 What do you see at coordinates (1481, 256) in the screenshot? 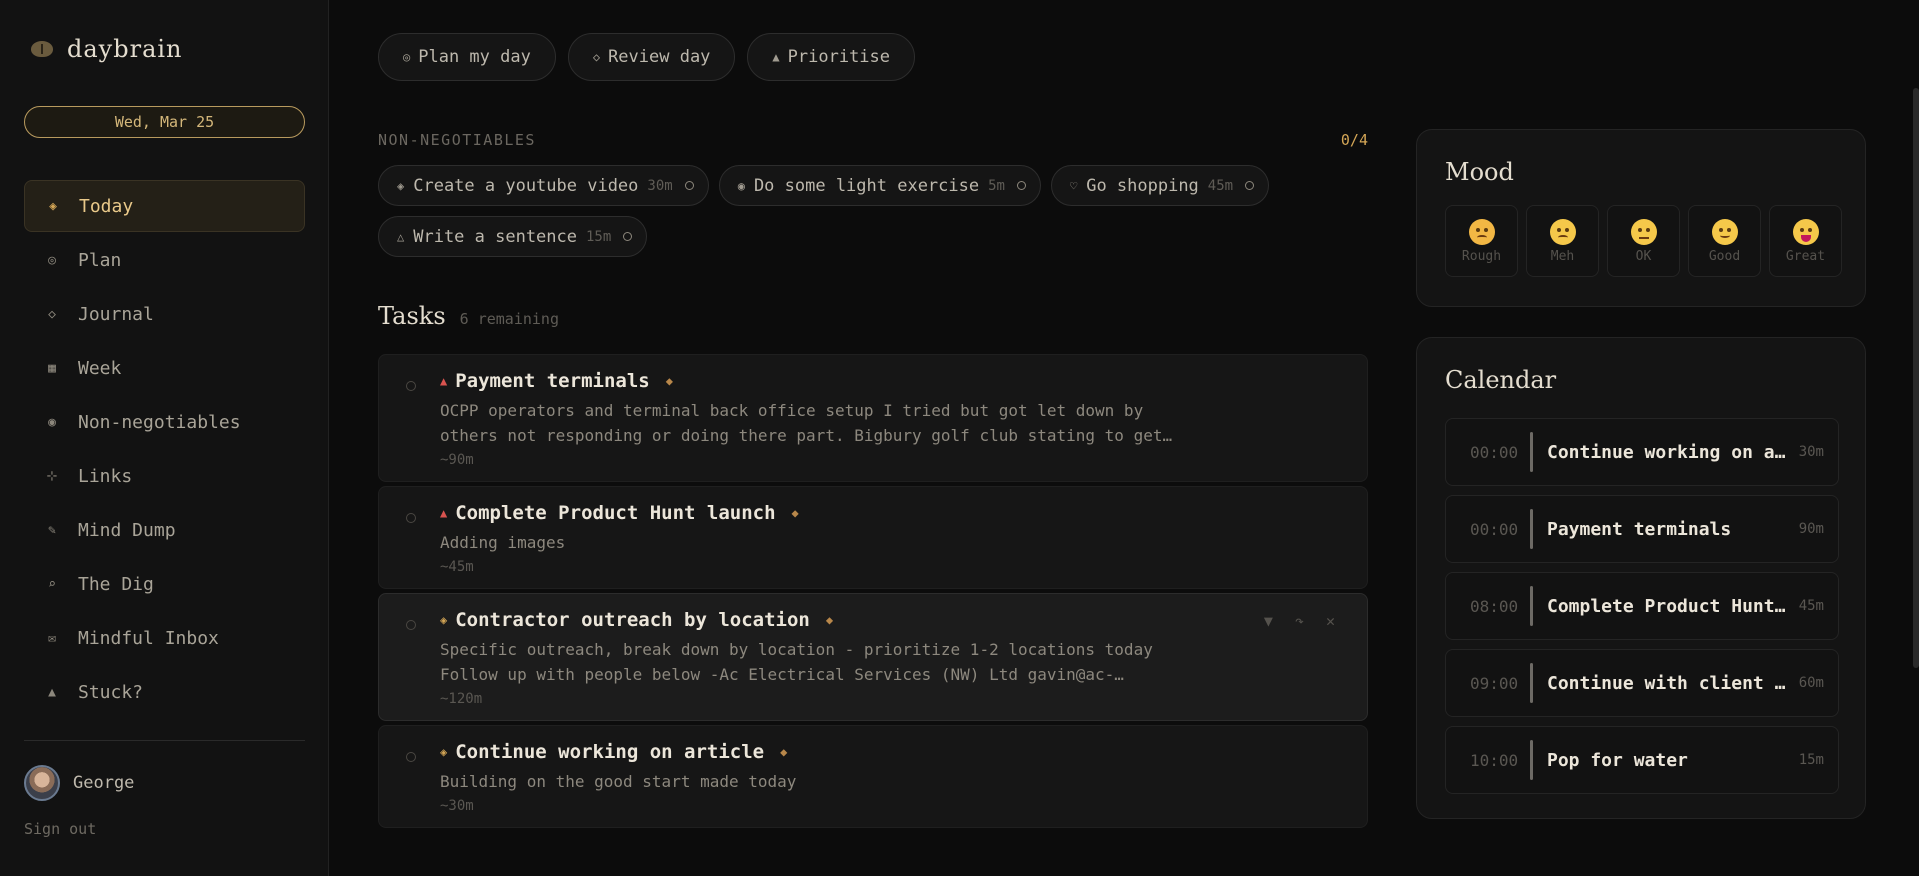
I see `mood-label: Rough` at bounding box center [1481, 256].